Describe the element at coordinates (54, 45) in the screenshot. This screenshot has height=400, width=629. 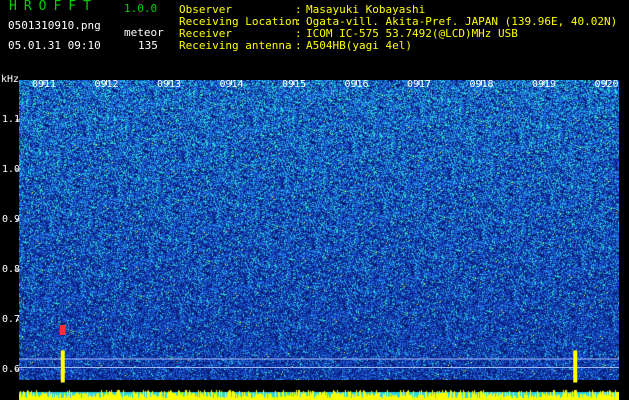
I see `timestamp: 05.01.31 09:10` at that location.